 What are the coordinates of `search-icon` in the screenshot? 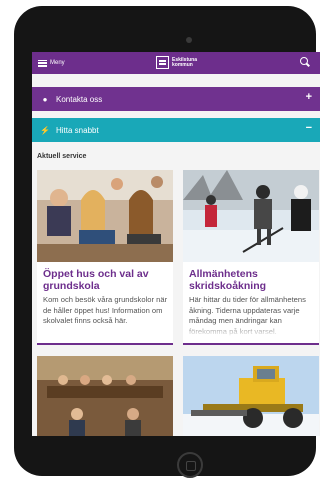 It's located at (305, 62).